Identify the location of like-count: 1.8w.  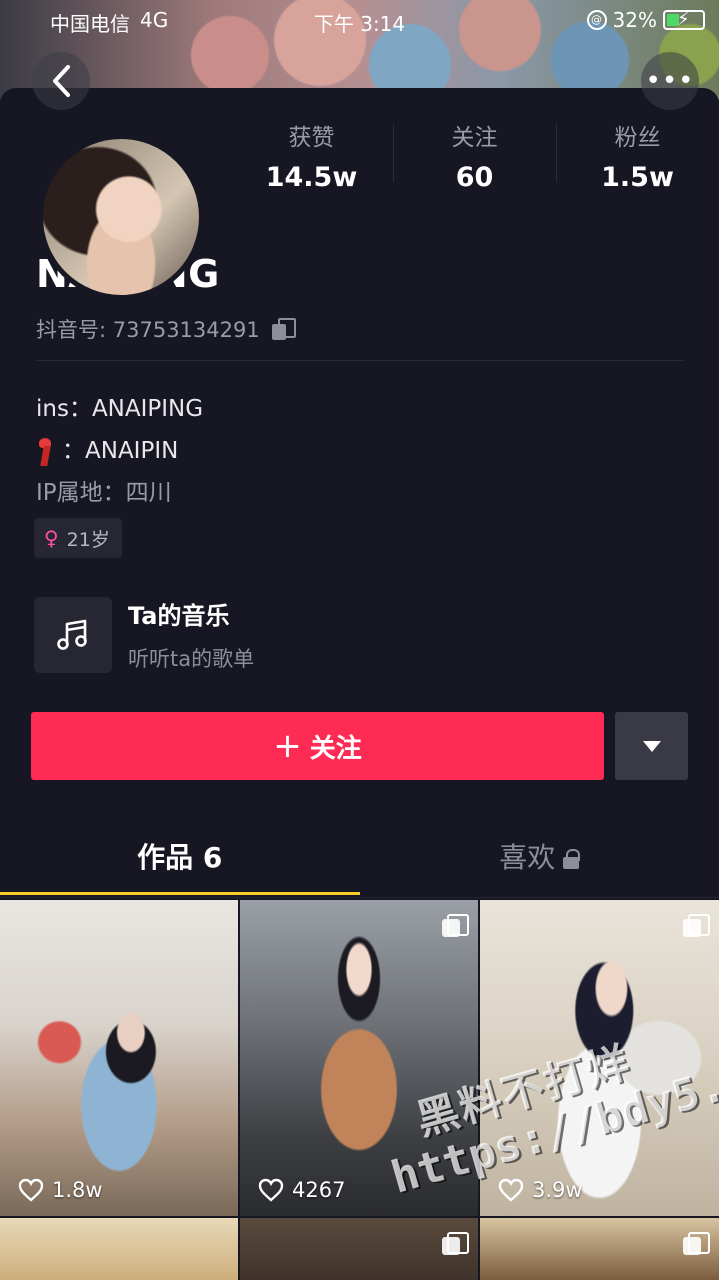
(60, 1190).